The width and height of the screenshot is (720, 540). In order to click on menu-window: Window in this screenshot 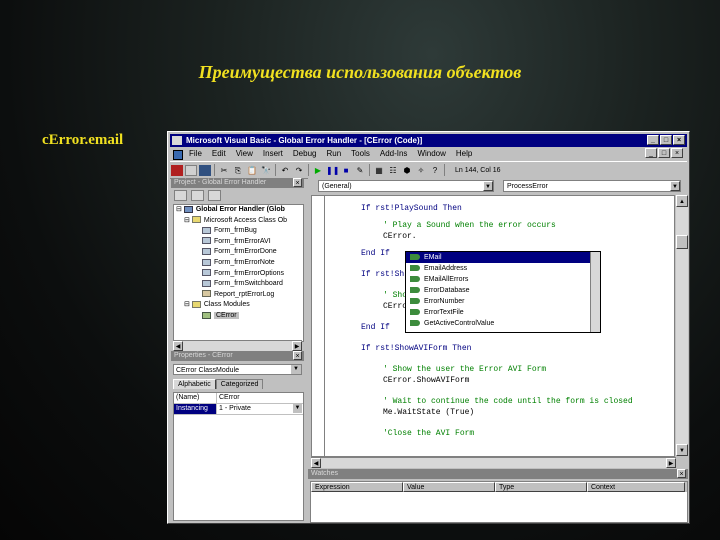, I will do `click(431, 154)`.